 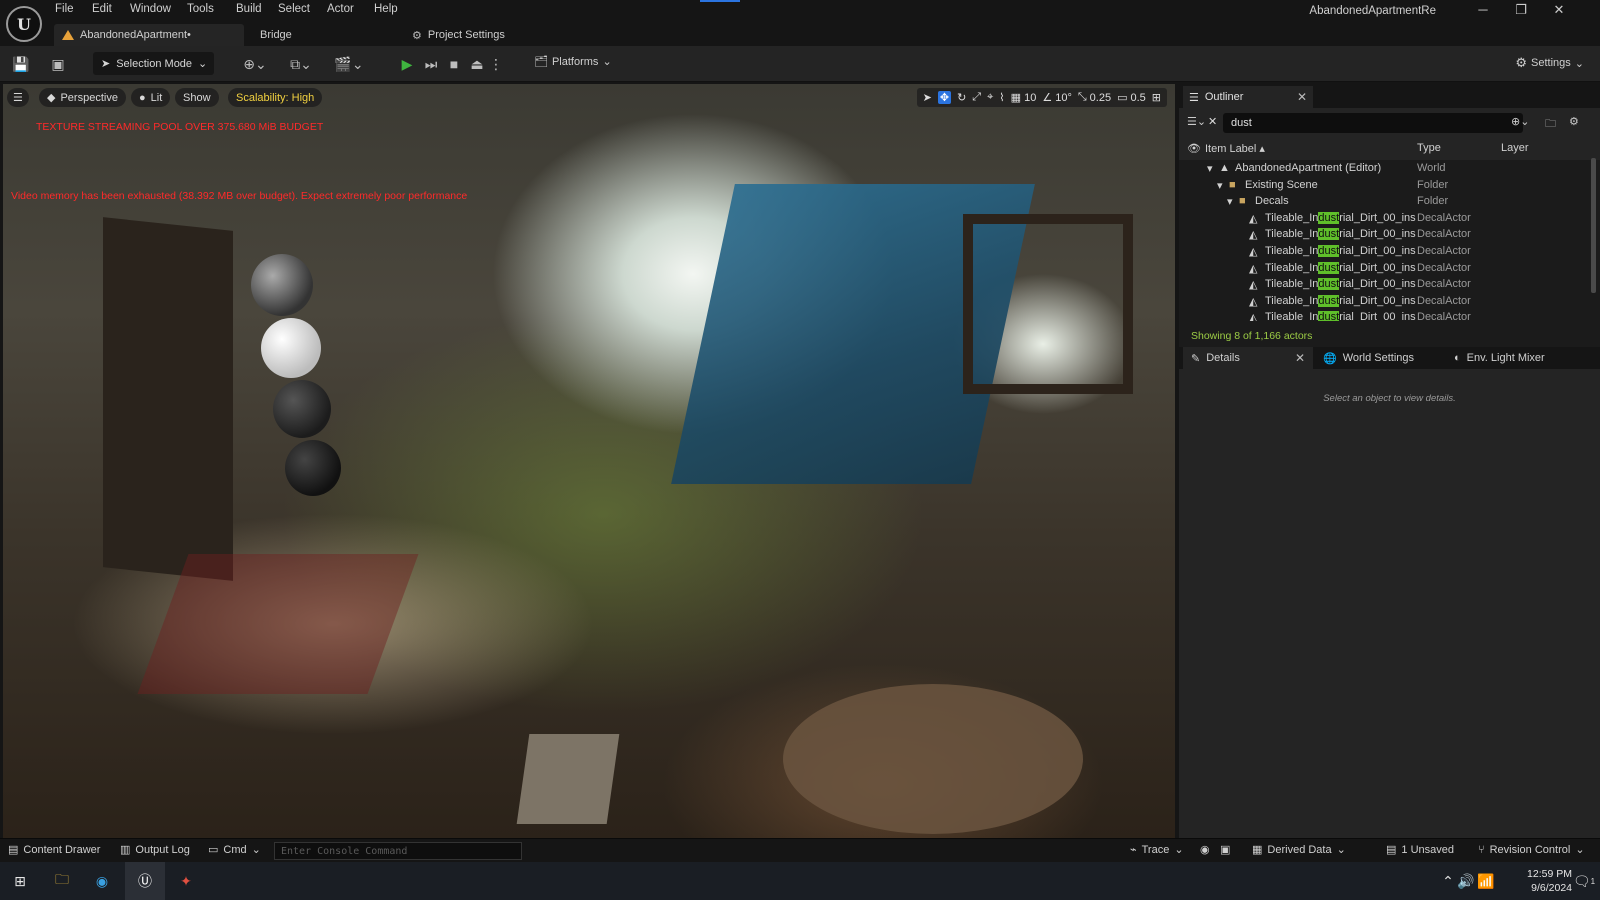 I want to click on row-label: Tileable_Industrial_Dirt_00_ins, so click(x=1340, y=316).